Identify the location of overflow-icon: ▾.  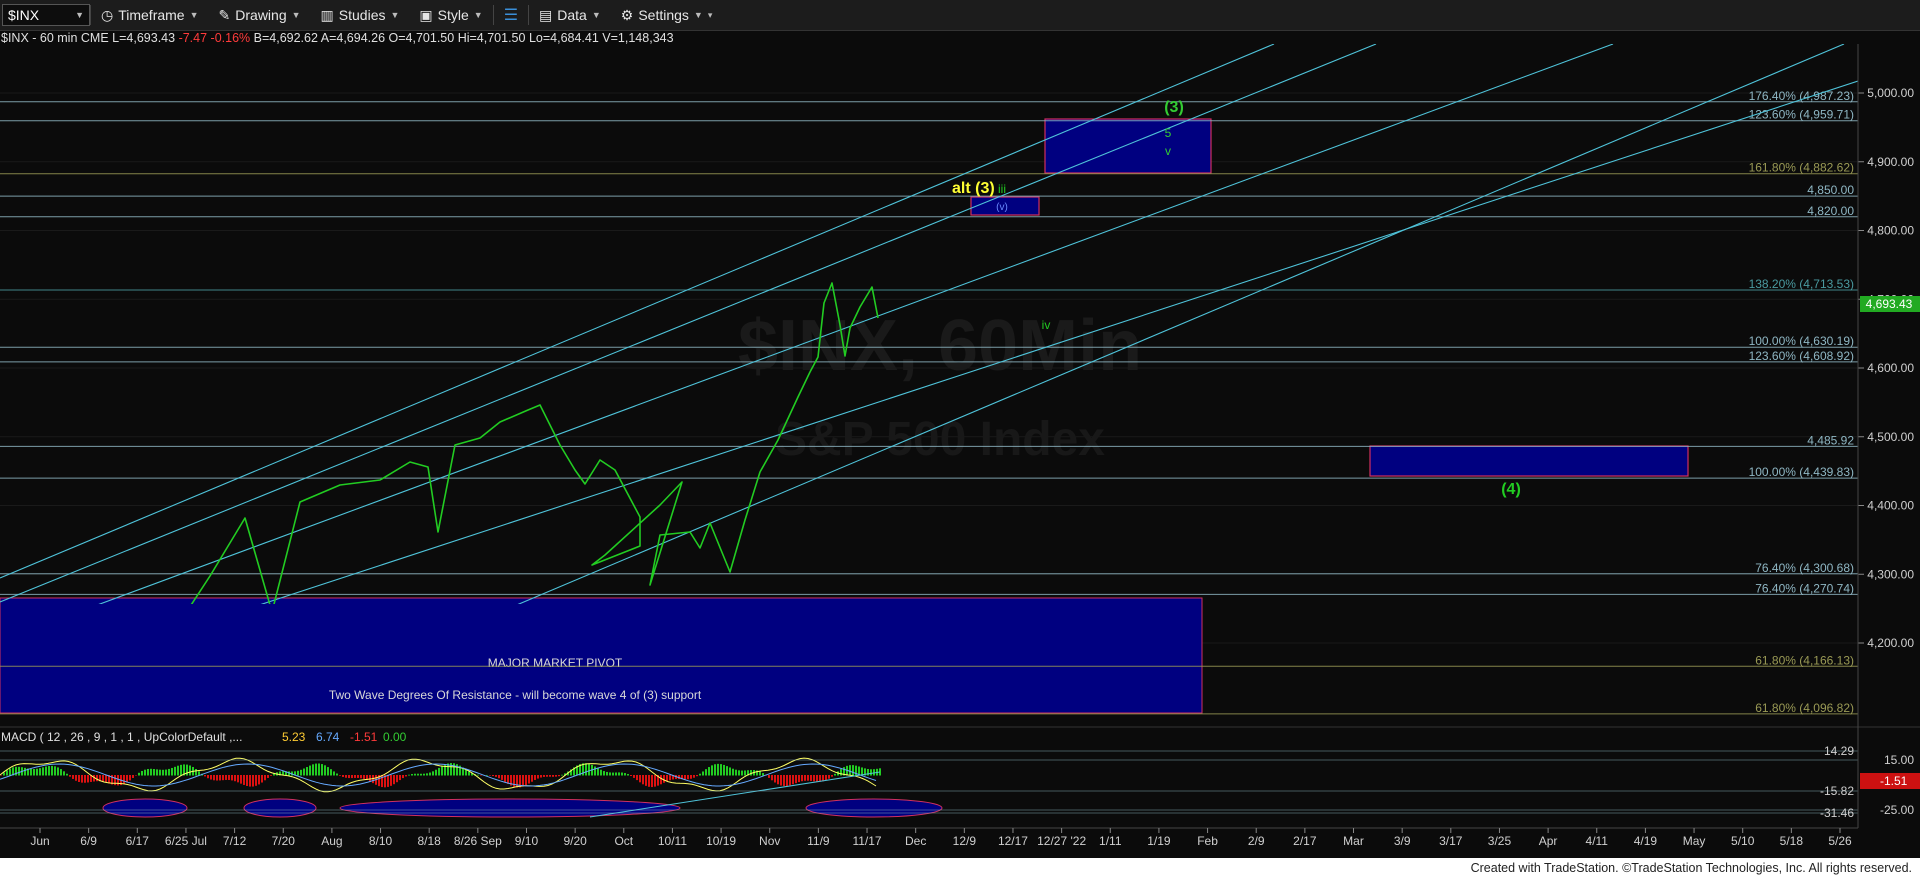
(710, 15).